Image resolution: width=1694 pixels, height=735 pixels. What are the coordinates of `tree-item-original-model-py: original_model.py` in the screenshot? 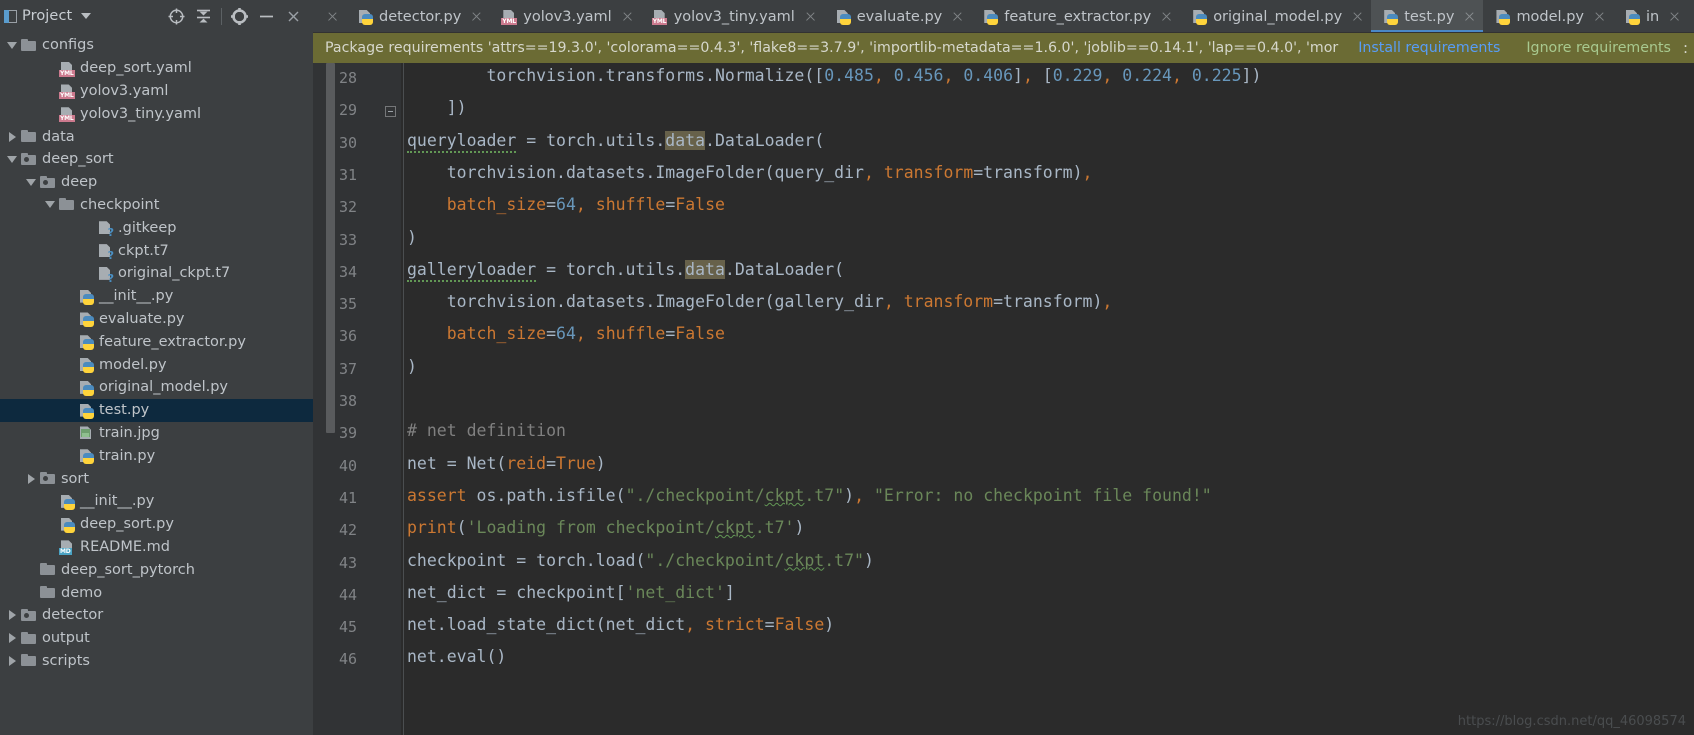 It's located at (156, 387).